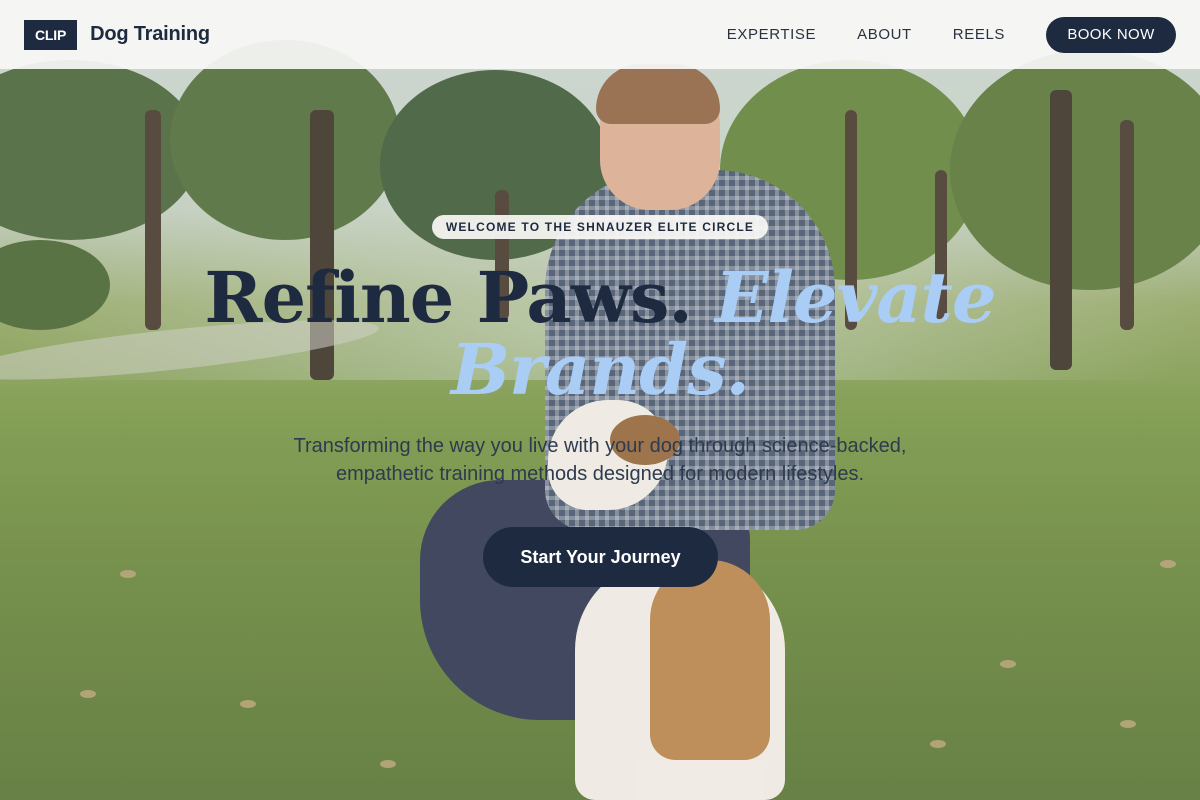  What do you see at coordinates (51, 34) in the screenshot?
I see `logo-badge: CLIP` at bounding box center [51, 34].